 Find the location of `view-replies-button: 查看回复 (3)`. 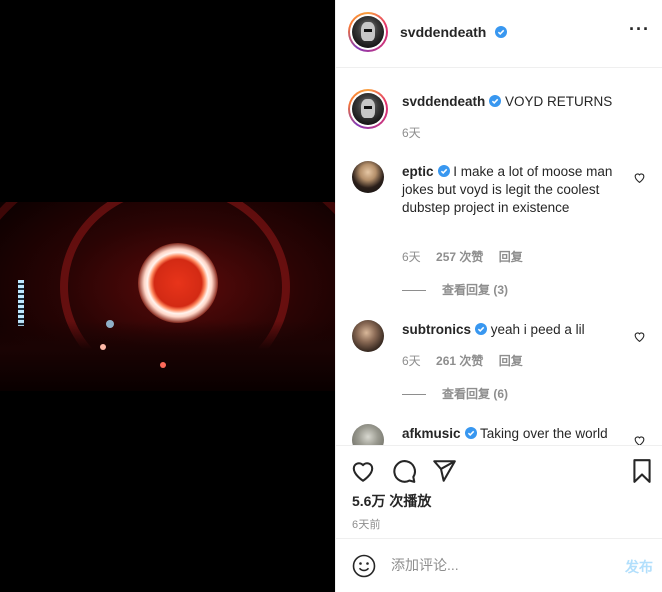

view-replies-button: 查看回复 (3) is located at coordinates (455, 289).